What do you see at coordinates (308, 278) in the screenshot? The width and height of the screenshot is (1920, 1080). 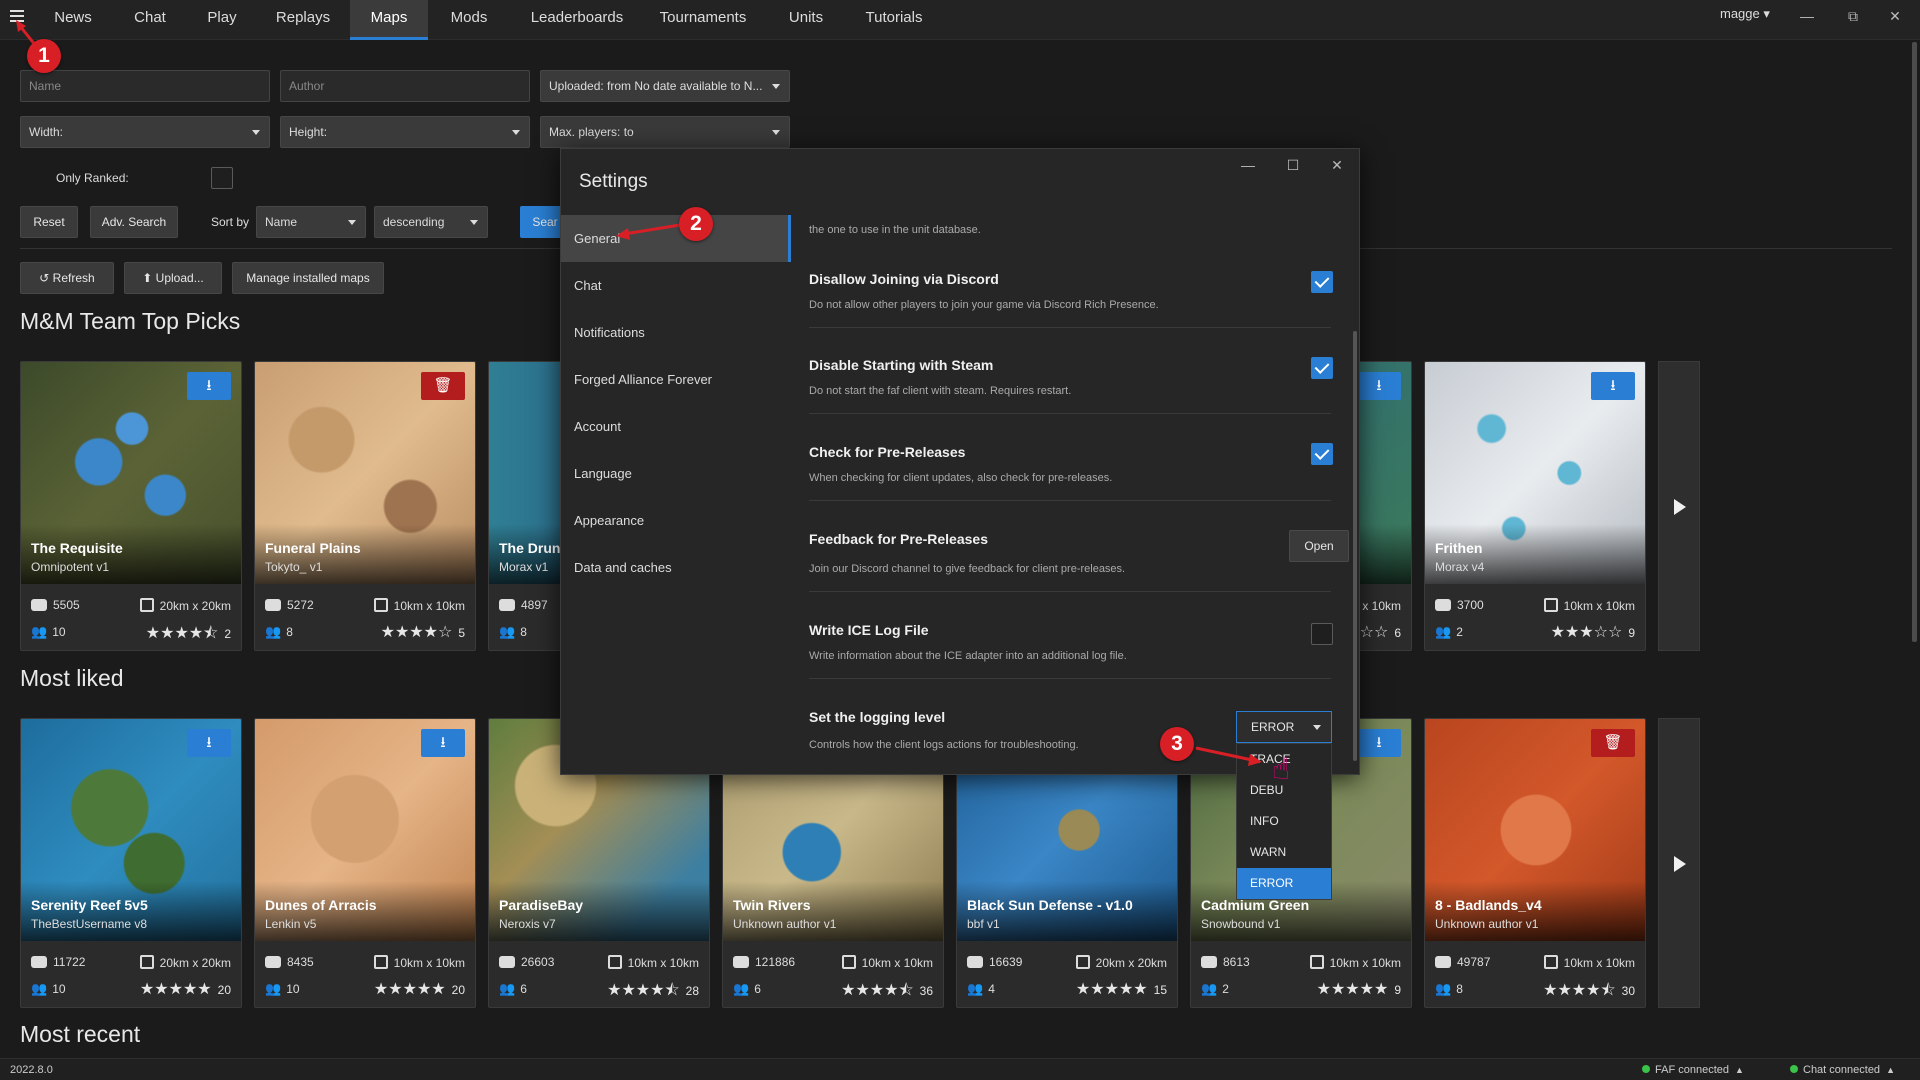 I see `manage-installed-maps-button: Manage installed maps` at bounding box center [308, 278].